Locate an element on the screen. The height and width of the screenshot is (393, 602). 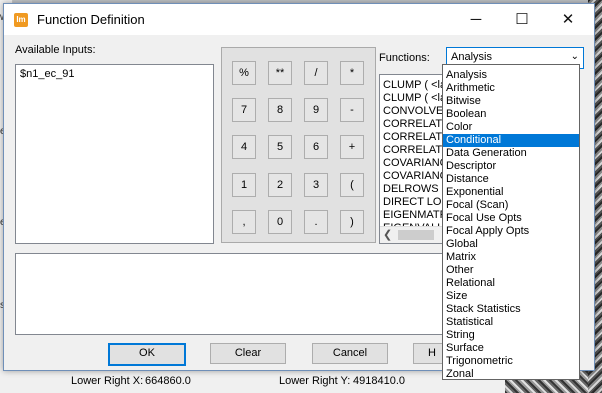
dropdown-option: Analysis is located at coordinates (511, 75).